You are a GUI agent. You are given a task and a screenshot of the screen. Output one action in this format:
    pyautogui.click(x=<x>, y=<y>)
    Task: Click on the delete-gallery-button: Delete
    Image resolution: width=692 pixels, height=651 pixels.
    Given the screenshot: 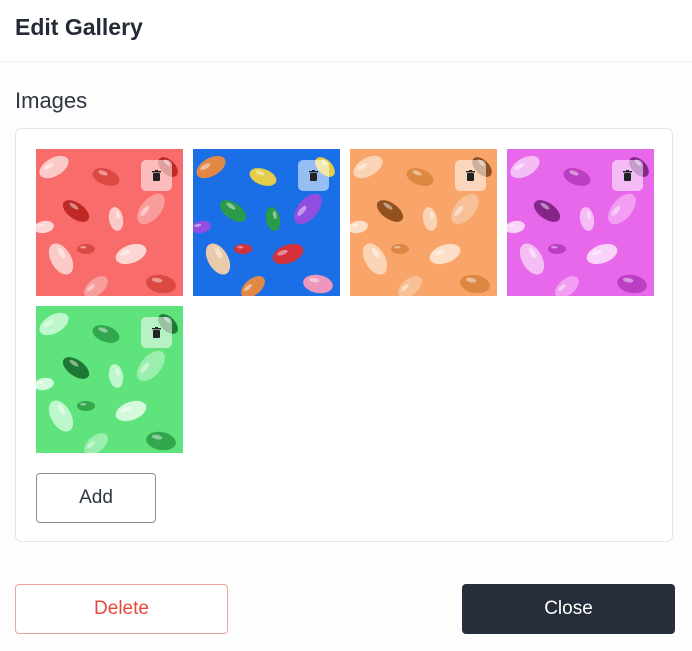 What is the action you would take?
    pyautogui.click(x=121, y=609)
    